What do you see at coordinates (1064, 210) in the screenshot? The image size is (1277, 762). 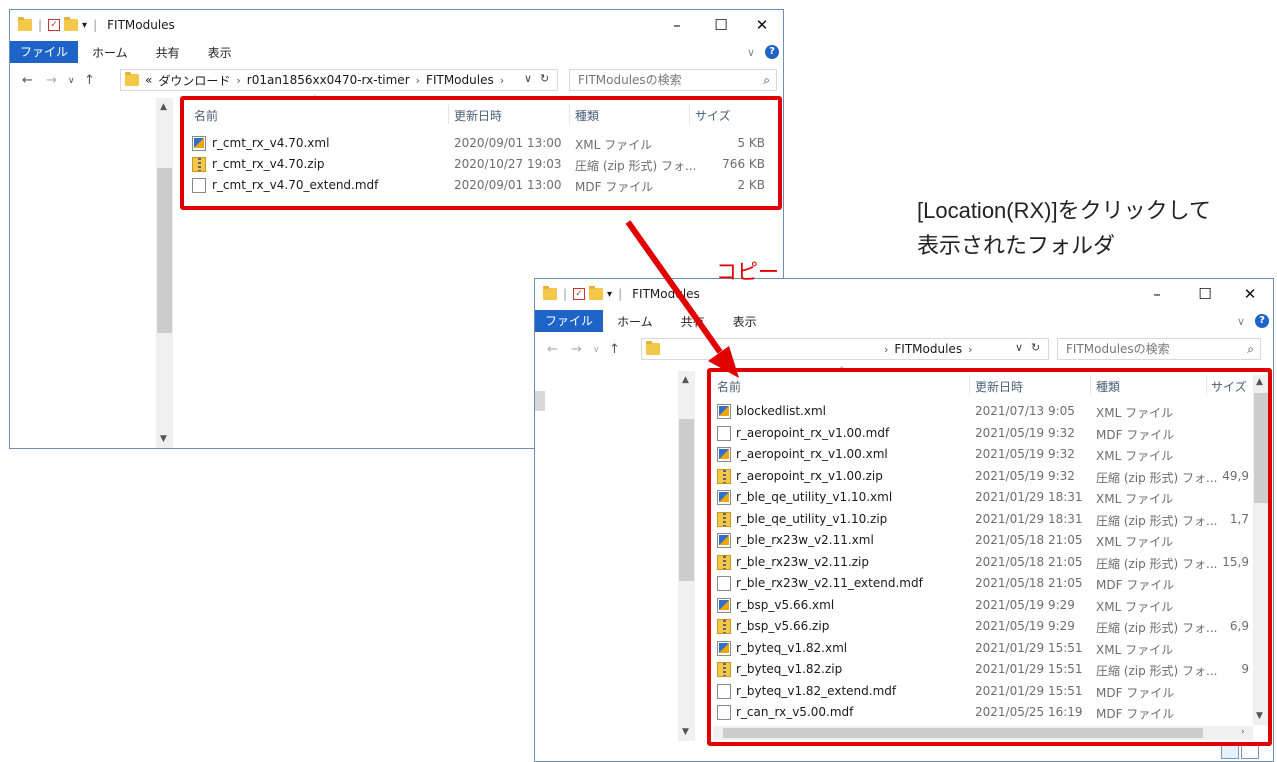 I see `callout-line-1: [Location(RX)]をクリックして` at bounding box center [1064, 210].